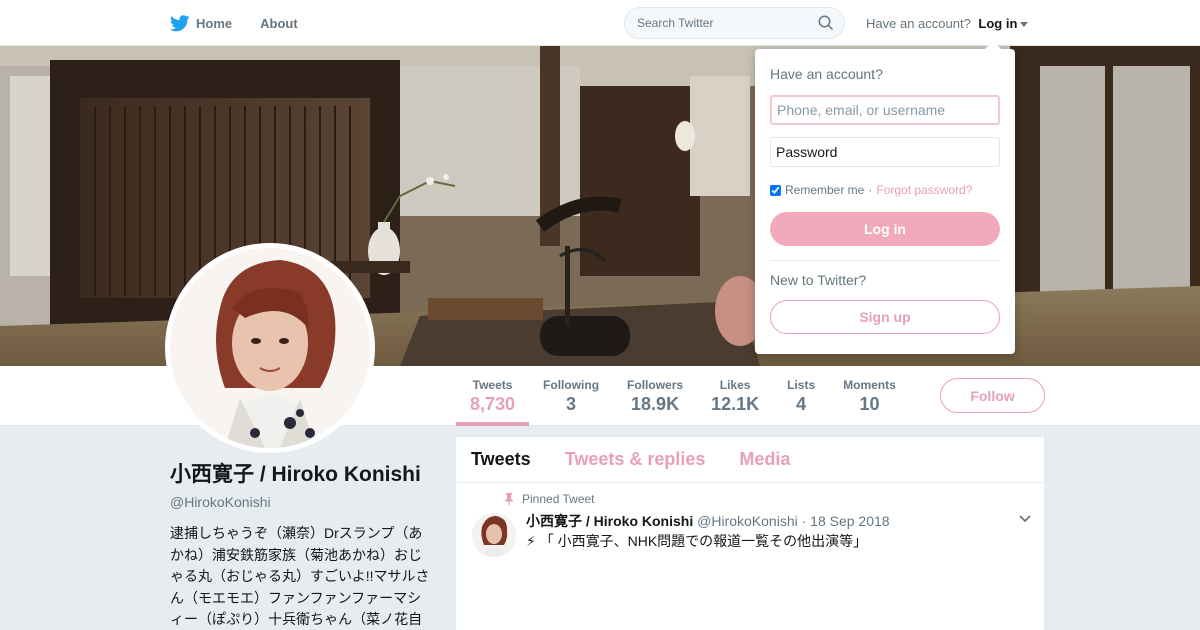 Image resolution: width=1200 pixels, height=630 pixels. Describe the element at coordinates (869, 404) in the screenshot. I see `stat-value: 10` at that location.